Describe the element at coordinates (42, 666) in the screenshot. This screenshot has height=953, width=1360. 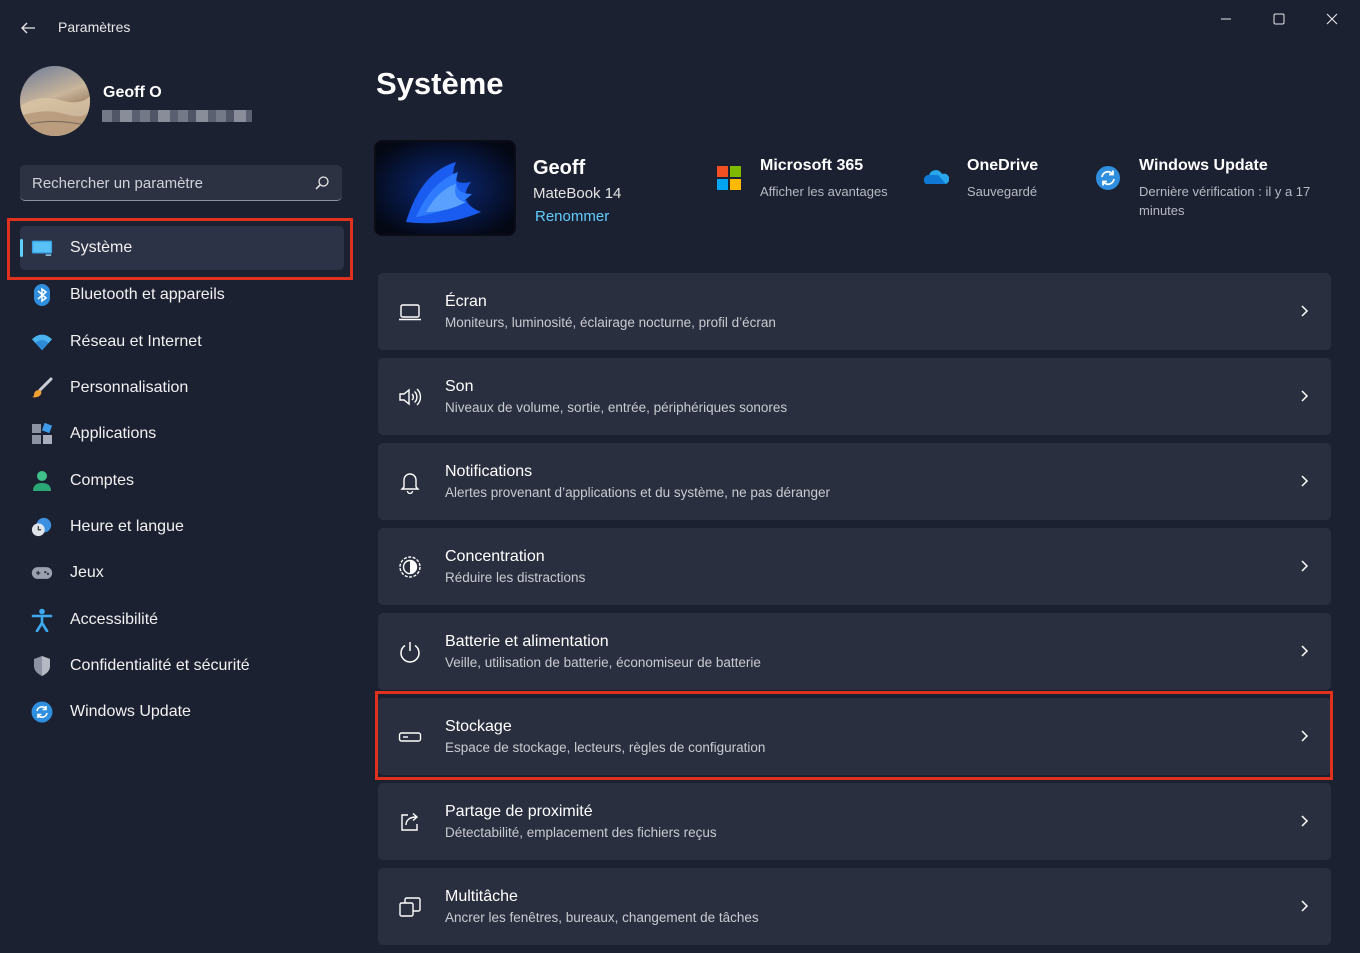
I see `shield-icon` at that location.